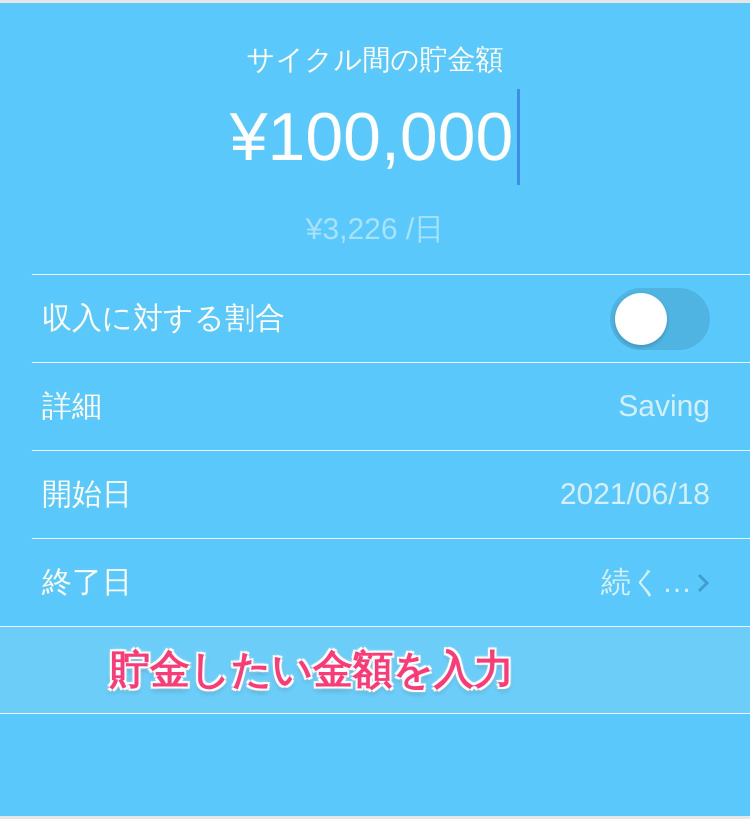  What do you see at coordinates (375, 230) in the screenshot?
I see `daily-amount: ¥3,226 /日` at bounding box center [375, 230].